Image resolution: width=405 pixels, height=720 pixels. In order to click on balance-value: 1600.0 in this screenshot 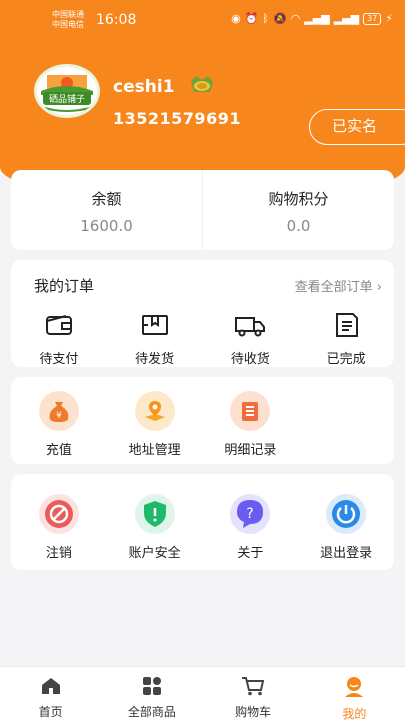, I will do `click(106, 226)`.